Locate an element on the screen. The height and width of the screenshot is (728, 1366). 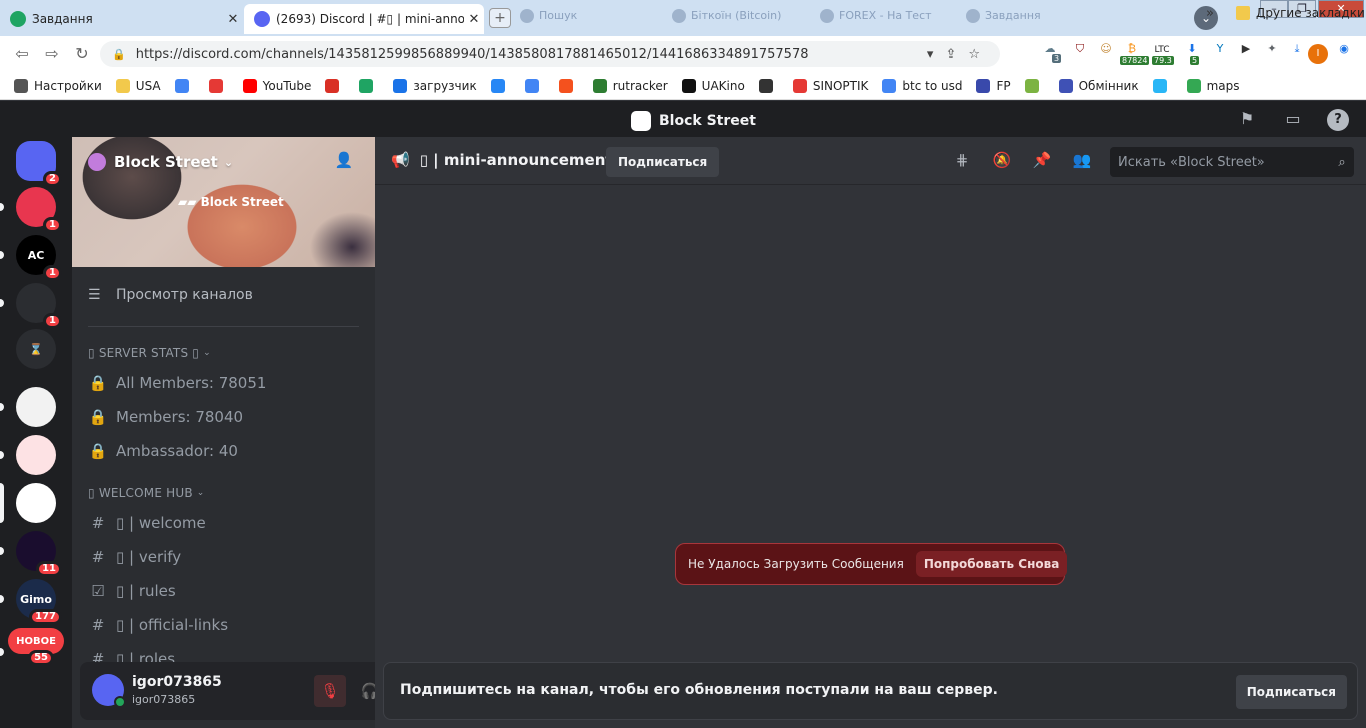
face-extension-icon: ☺ is located at coordinates (1106, 53).